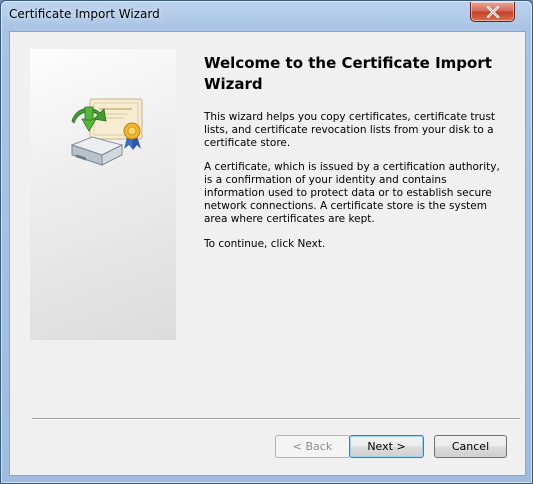  I want to click on continue-instruction: To continue, click Next., so click(265, 244).